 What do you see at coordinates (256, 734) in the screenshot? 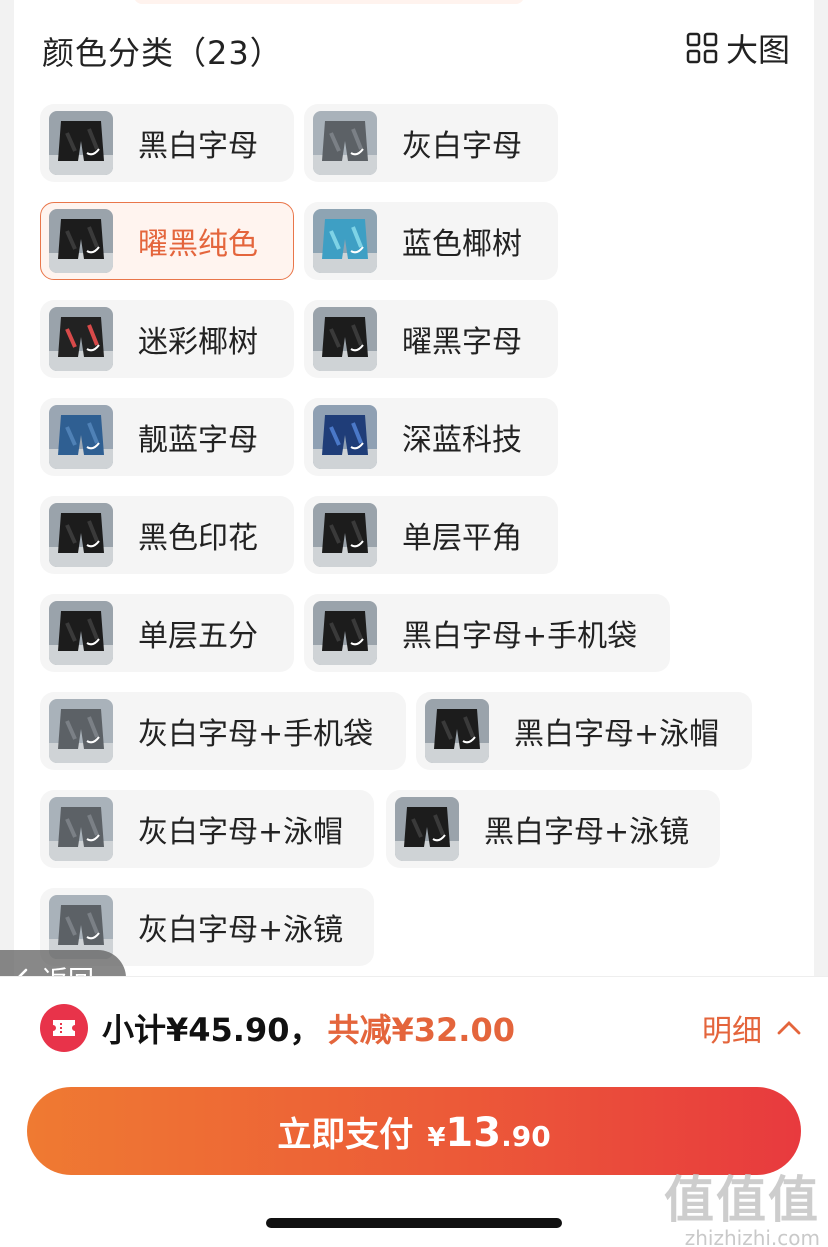
I see `color-option-label: 灰白字母+手机袋` at bounding box center [256, 734].